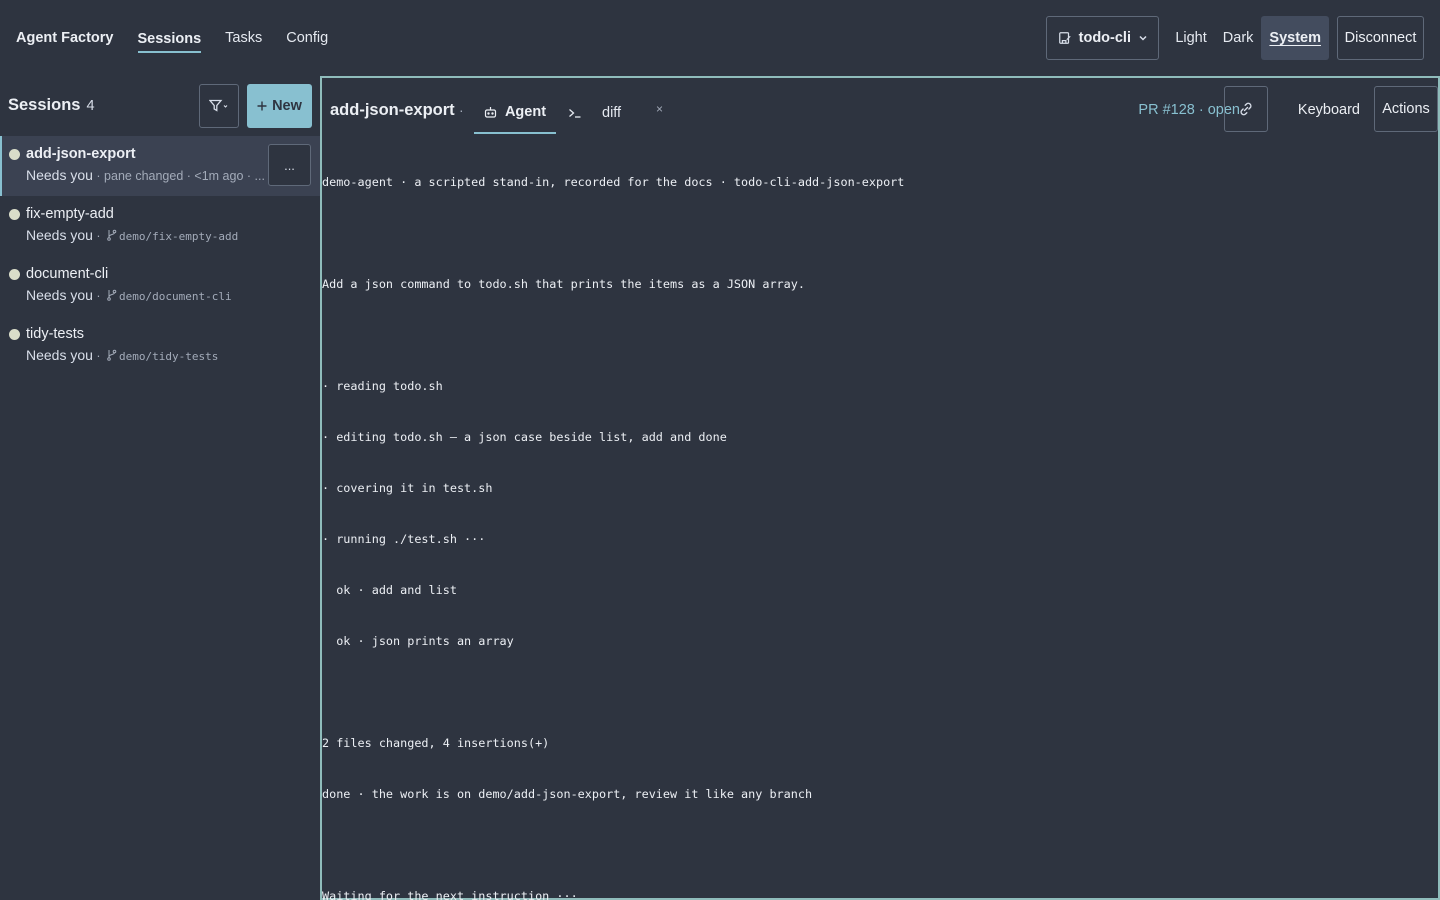  I want to click on terminal-line: 2 files changed, 4 insertions(+), so click(436, 743).